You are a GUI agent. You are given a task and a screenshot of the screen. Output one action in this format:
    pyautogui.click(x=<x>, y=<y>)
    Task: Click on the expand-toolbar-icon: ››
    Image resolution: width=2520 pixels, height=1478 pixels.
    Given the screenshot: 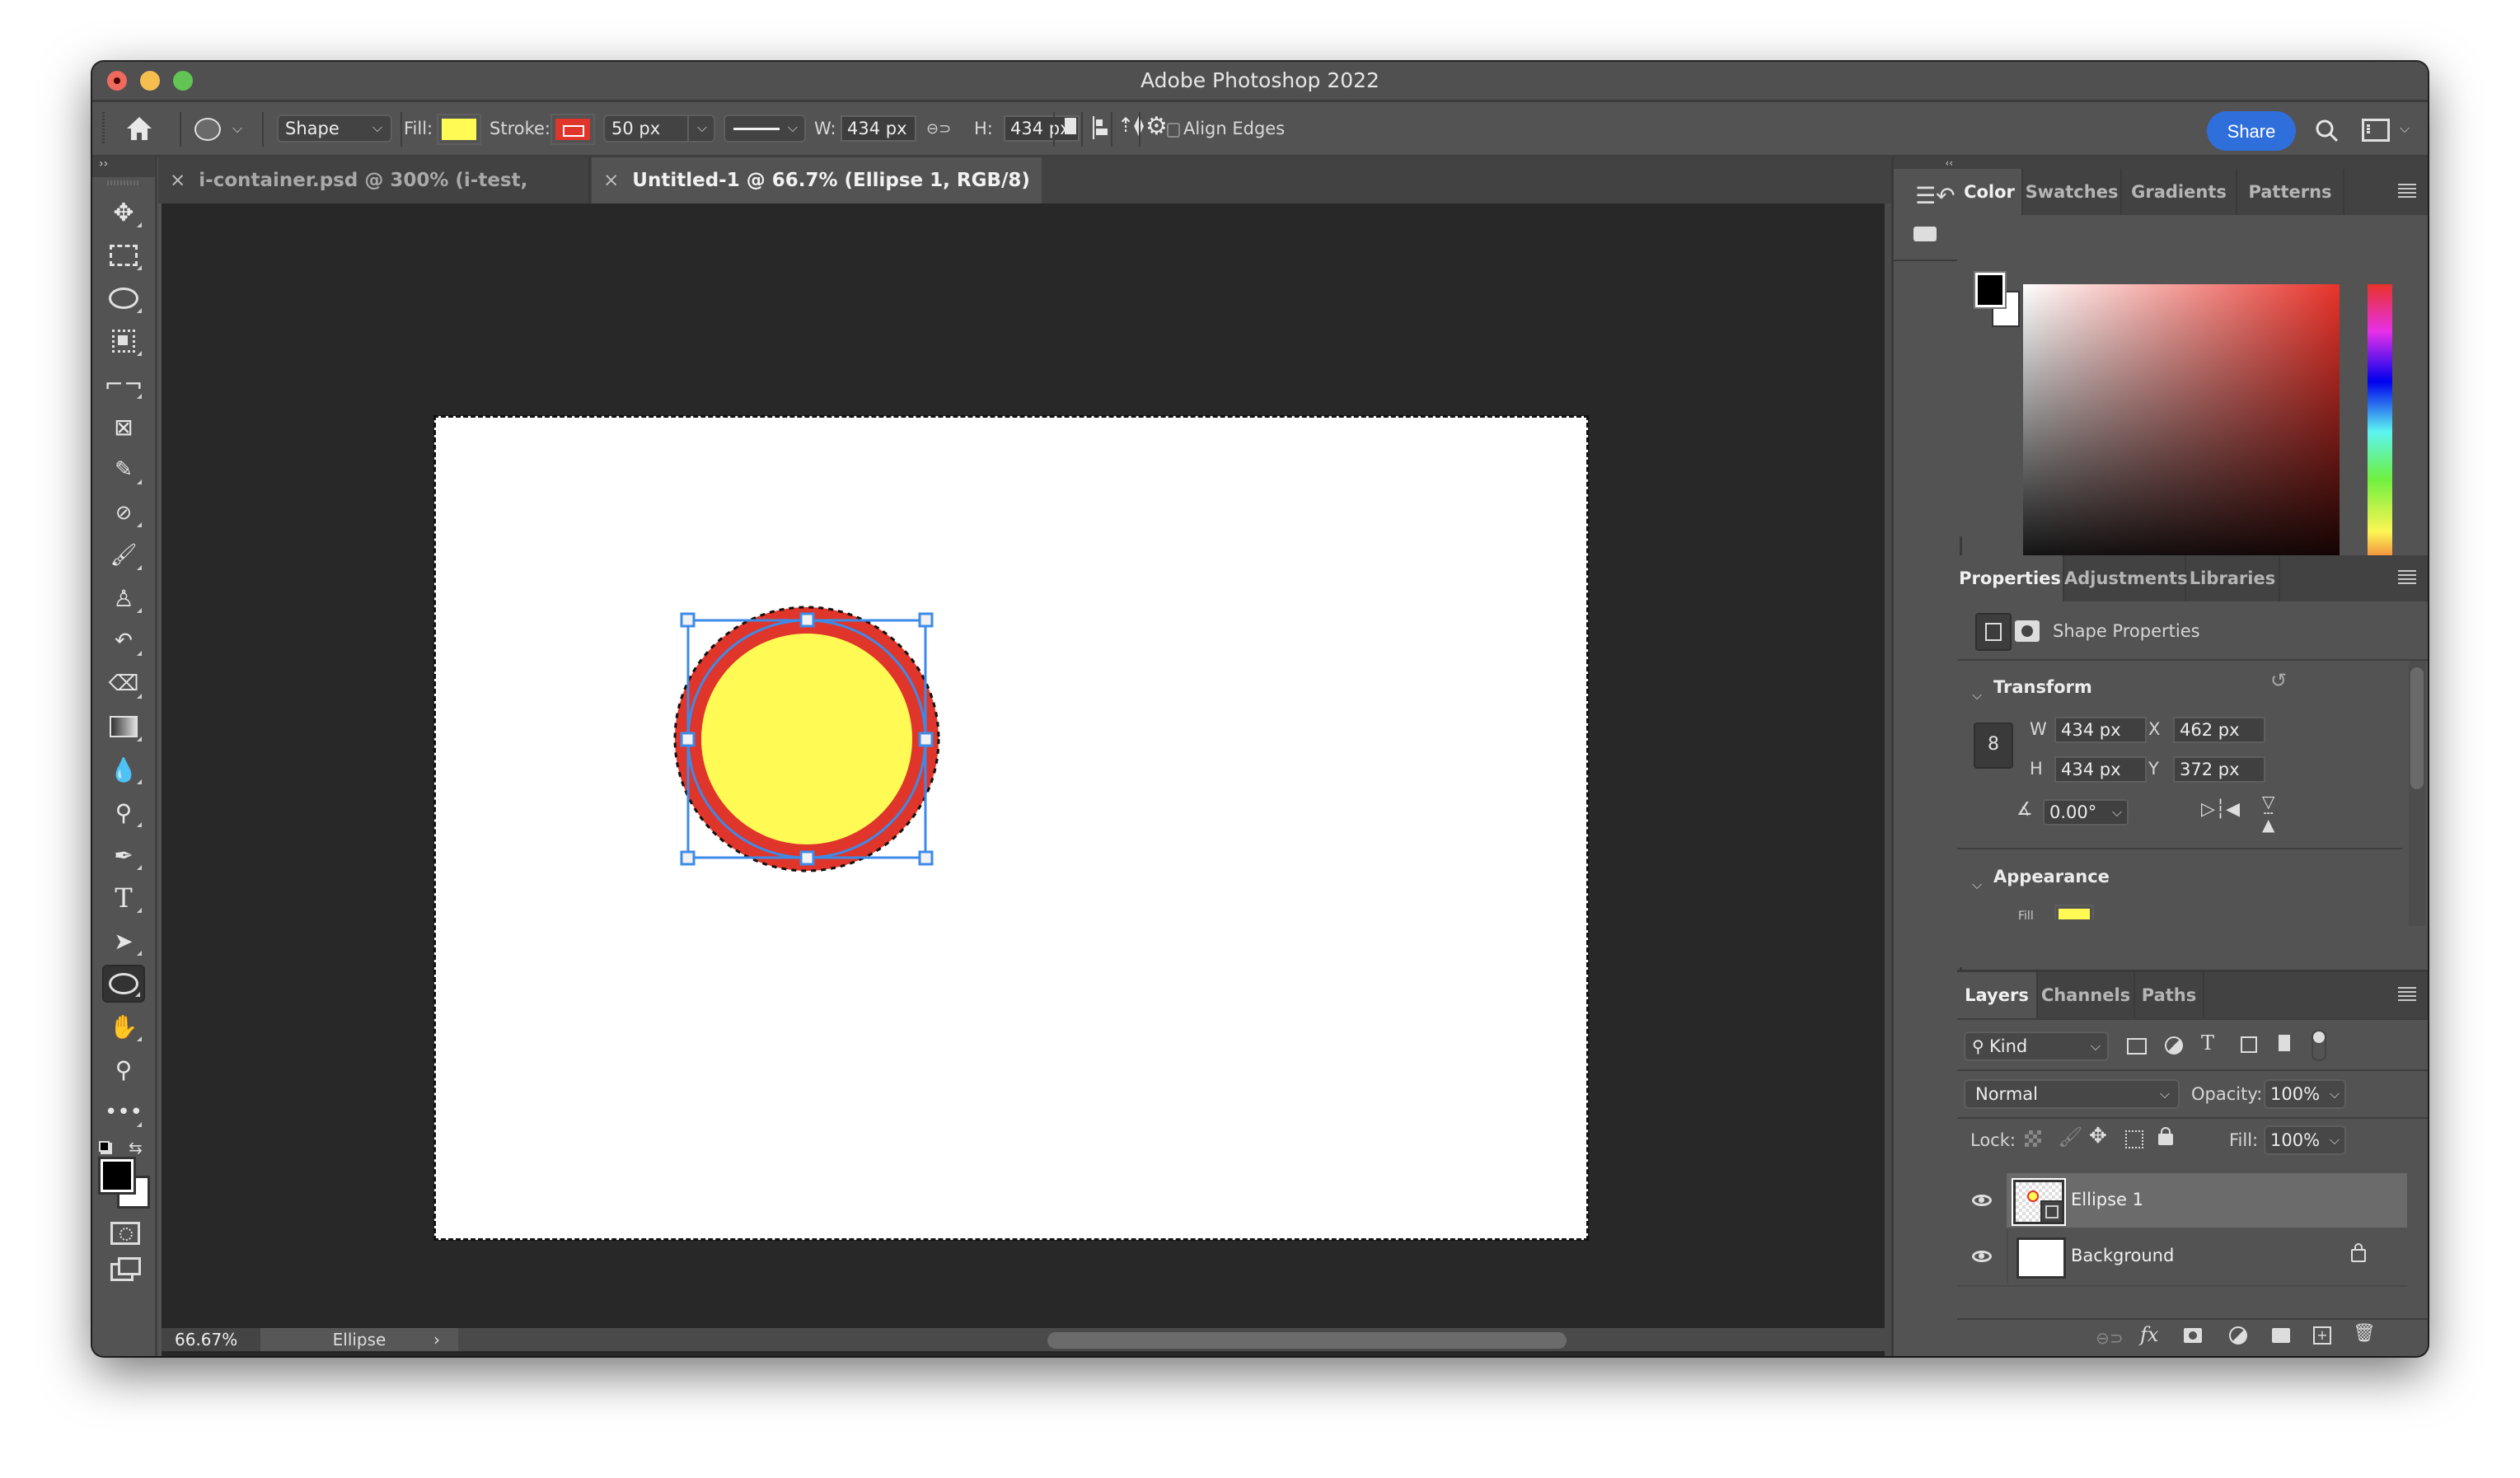 What is the action you would take?
    pyautogui.click(x=123, y=167)
    